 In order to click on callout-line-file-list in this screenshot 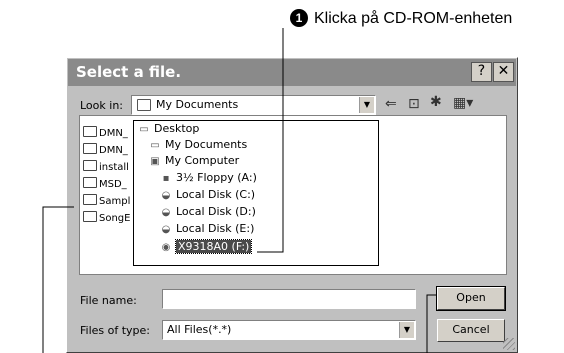, I will do `click(58, 279)`.